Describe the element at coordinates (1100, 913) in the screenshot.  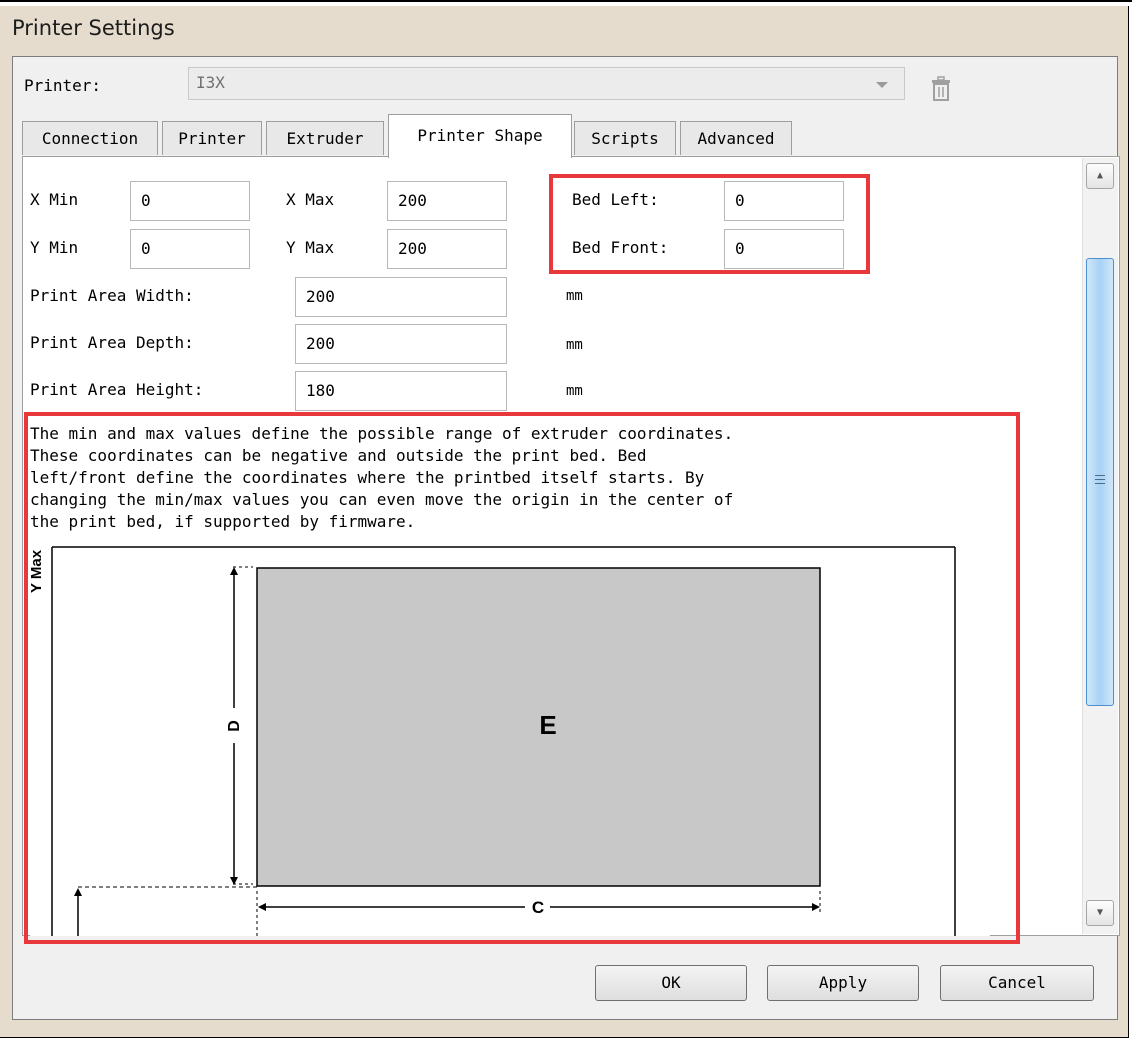
I see `scroll-down-button: ▼` at that location.